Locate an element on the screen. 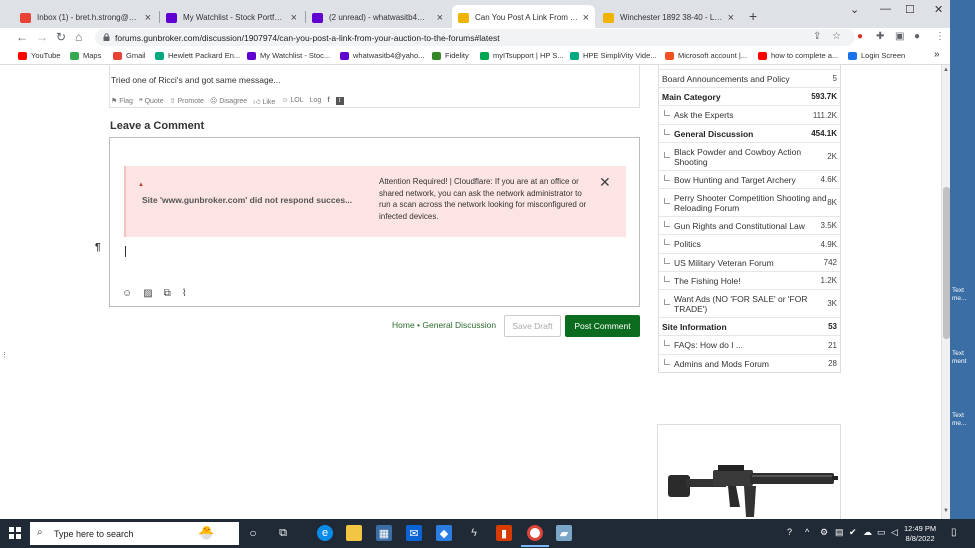  facebook-icon: f is located at coordinates (328, 101).